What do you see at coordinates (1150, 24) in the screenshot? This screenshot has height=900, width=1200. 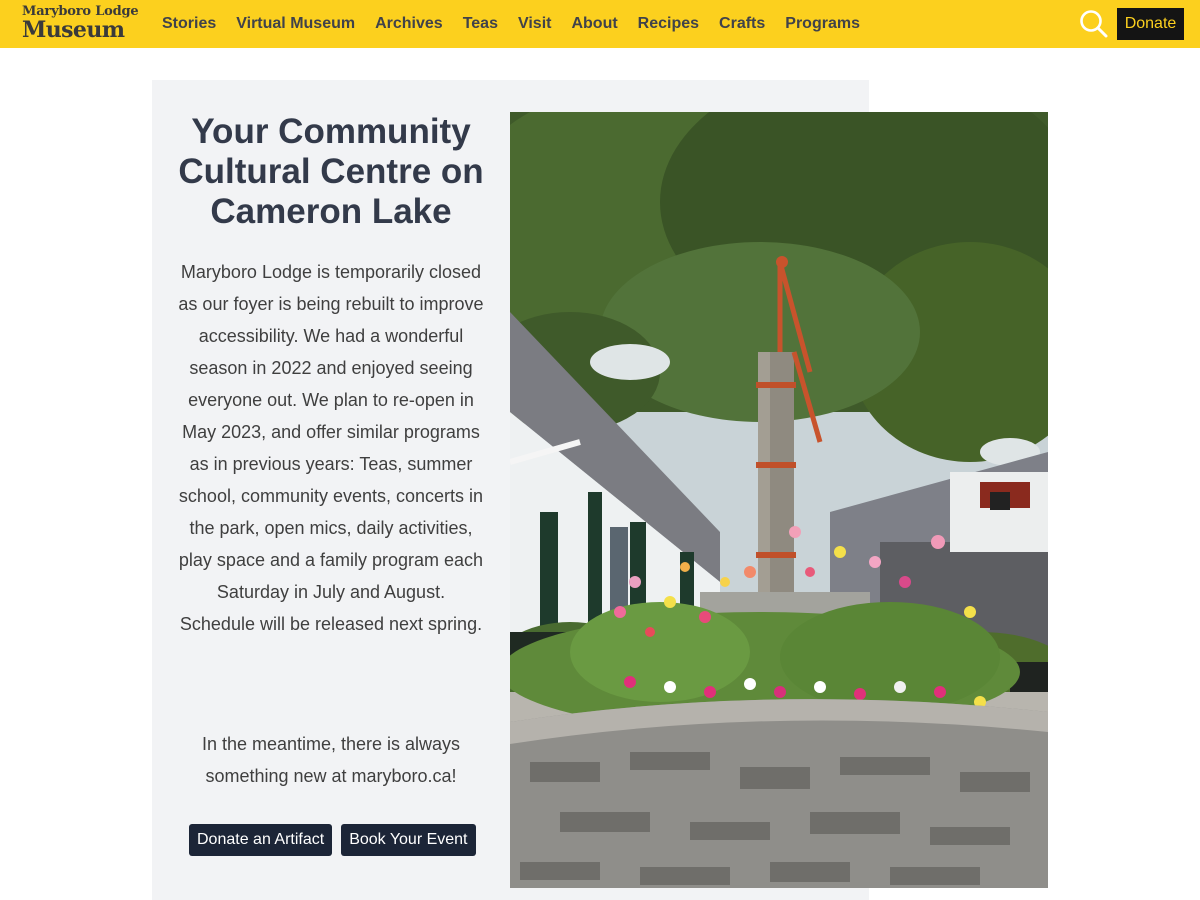 I see `donate-button: Donate` at bounding box center [1150, 24].